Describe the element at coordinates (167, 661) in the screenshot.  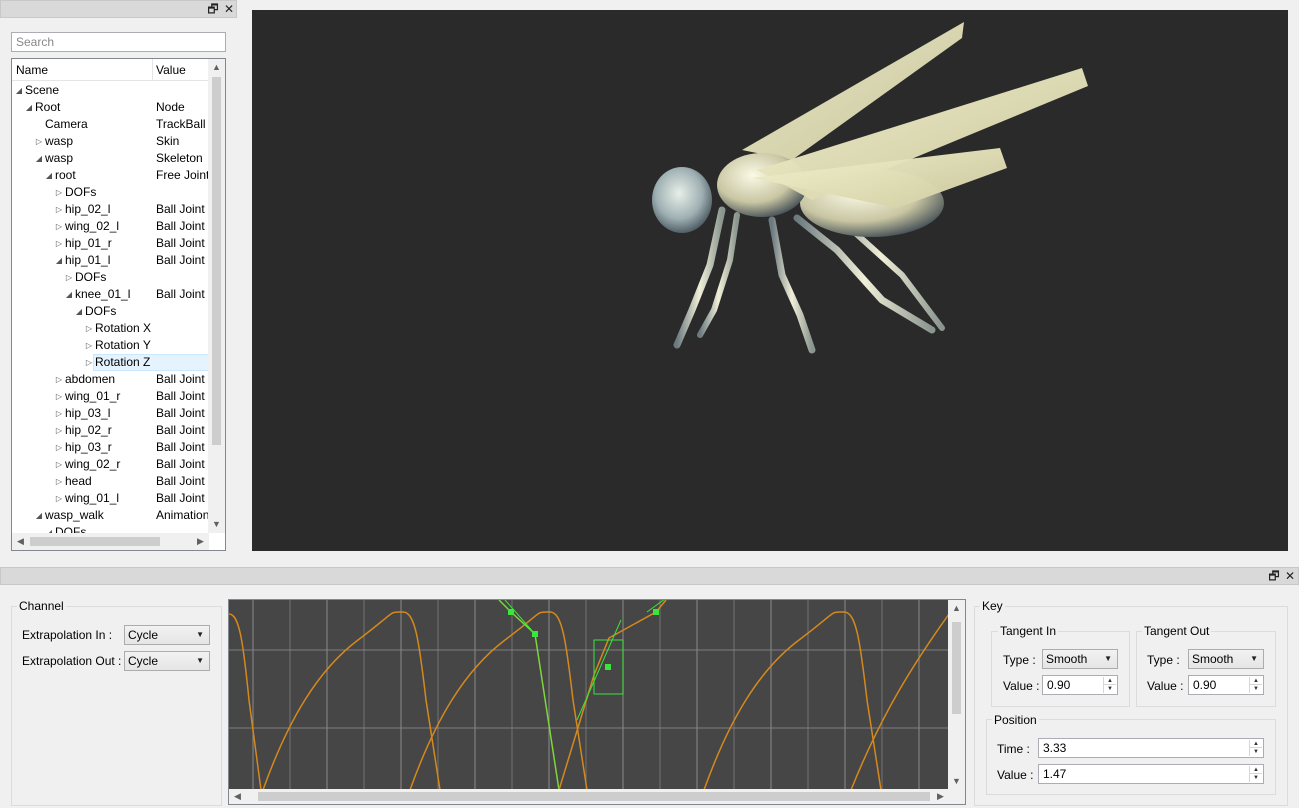
I see `extrapolation-out-dropdown: Cycle ▼` at that location.